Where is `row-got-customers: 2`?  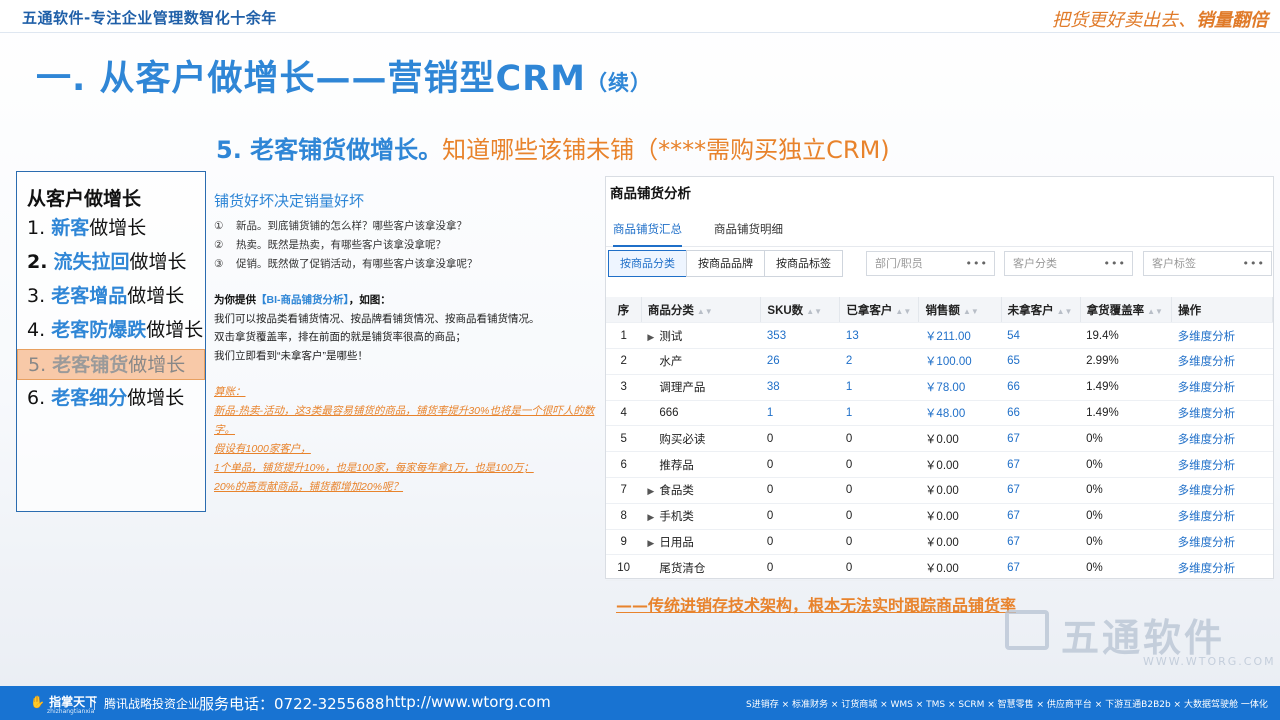
row-got-customers: 2 is located at coordinates (879, 361).